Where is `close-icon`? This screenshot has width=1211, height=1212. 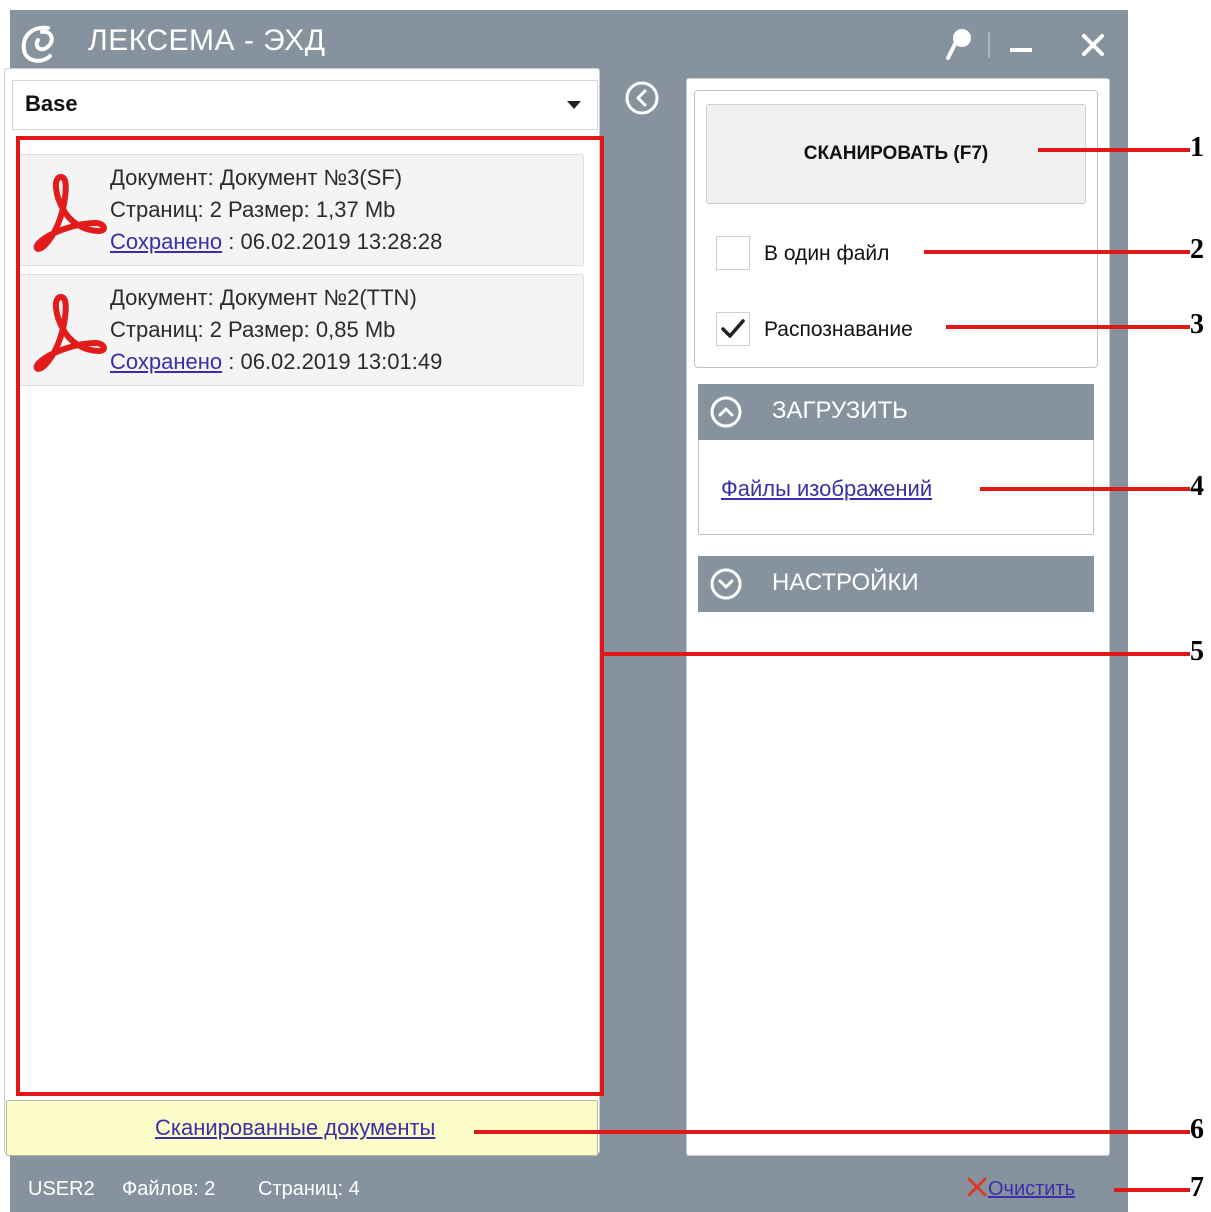
close-icon is located at coordinates (1093, 45).